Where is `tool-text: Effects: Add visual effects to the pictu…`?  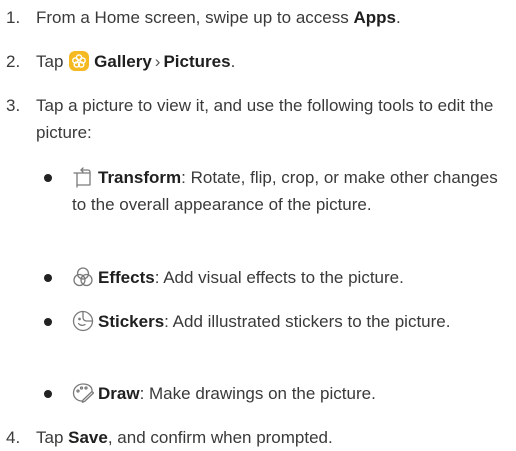 tool-text: Effects: Add visual effects to the pictu… is located at coordinates (290, 277).